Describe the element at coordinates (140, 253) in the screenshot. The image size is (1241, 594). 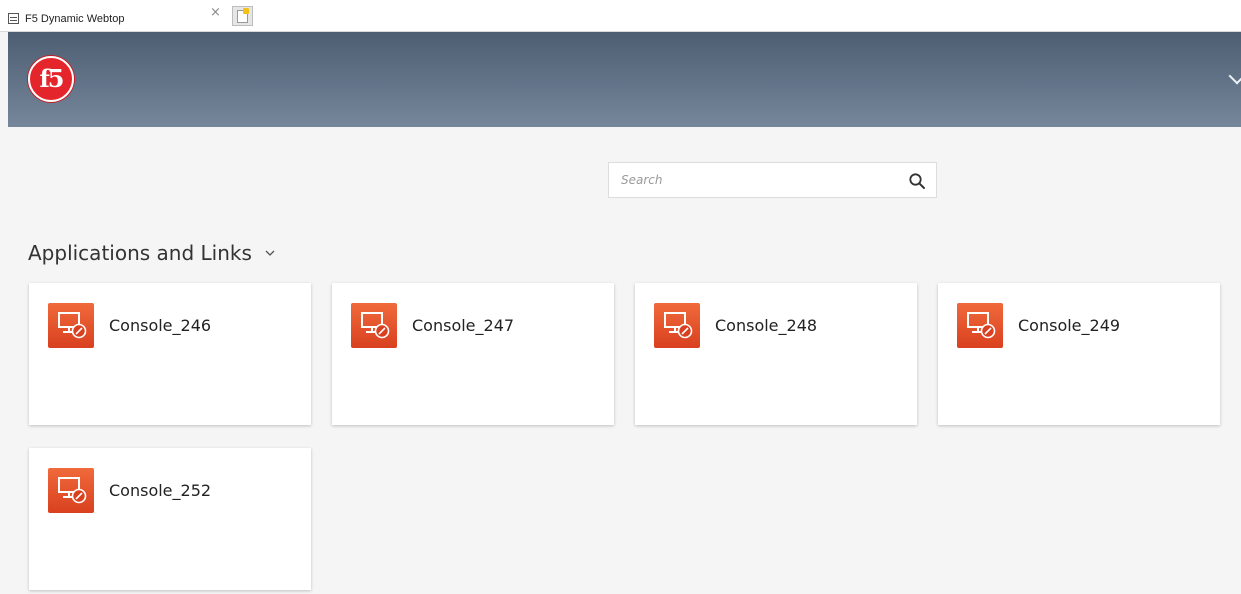
I see `section-title: Applications and Links` at that location.